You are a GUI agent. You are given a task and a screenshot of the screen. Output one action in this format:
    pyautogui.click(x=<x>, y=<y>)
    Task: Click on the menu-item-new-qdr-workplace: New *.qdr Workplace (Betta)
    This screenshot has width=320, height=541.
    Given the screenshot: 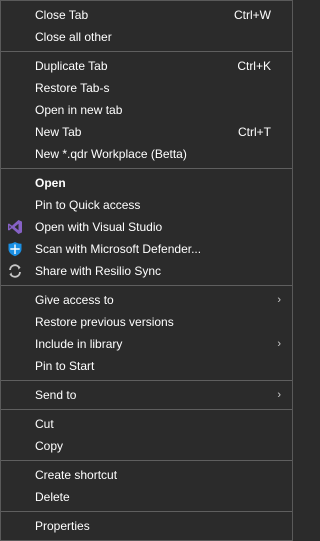 What is the action you would take?
    pyautogui.click(x=146, y=154)
    